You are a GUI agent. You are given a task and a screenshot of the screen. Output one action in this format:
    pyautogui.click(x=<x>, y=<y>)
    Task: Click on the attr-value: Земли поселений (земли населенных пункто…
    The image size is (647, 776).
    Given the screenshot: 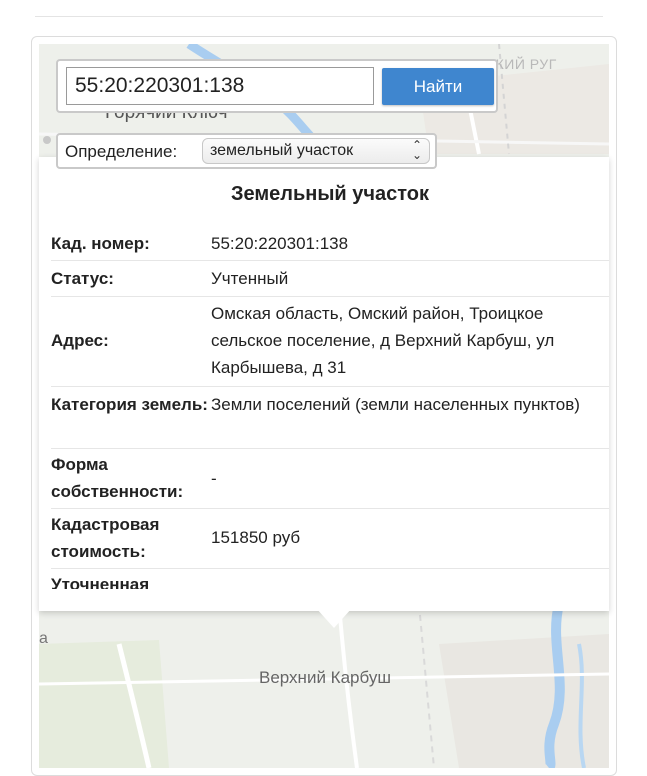 What is the action you would take?
    pyautogui.click(x=395, y=404)
    